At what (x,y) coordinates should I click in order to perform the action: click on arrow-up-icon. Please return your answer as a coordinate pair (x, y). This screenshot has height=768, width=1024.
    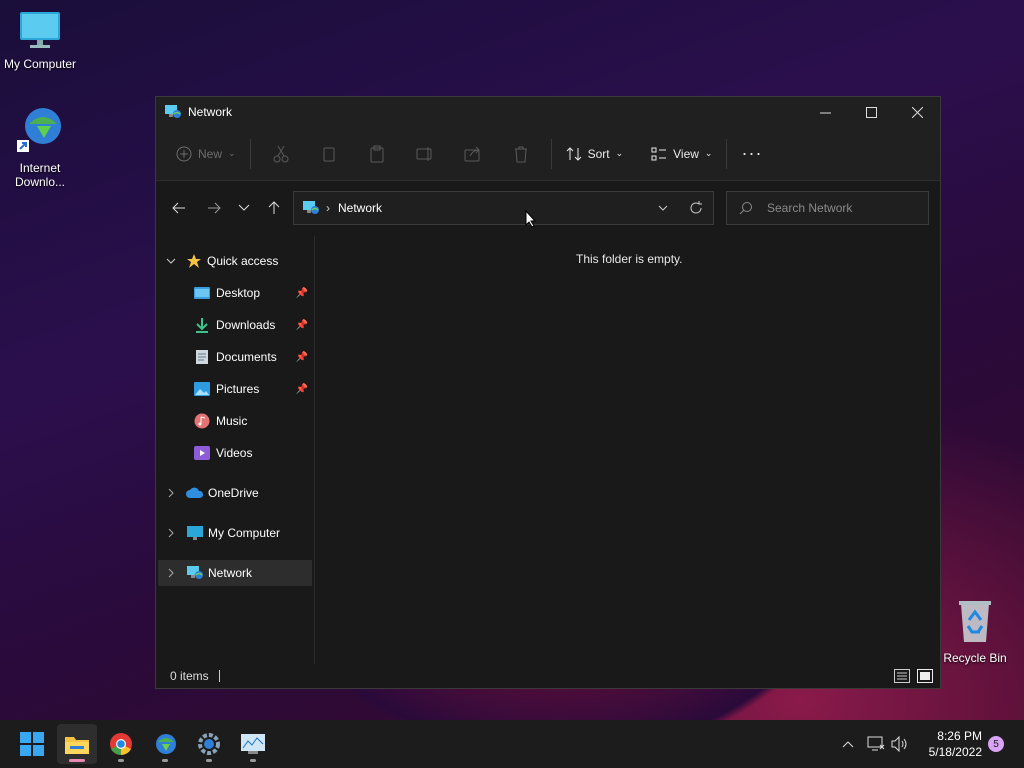
    Looking at the image, I should click on (274, 207).